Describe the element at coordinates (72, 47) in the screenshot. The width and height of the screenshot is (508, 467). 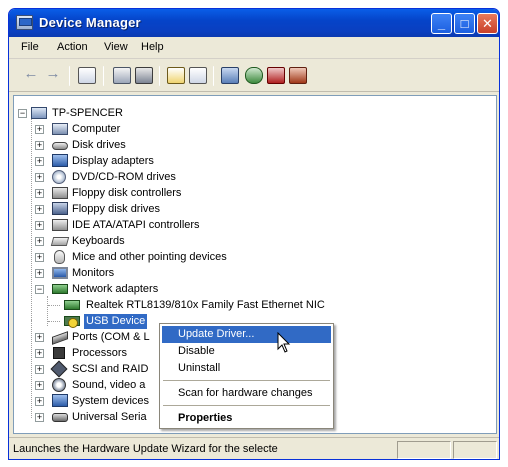
I see `menu-action: Action` at that location.